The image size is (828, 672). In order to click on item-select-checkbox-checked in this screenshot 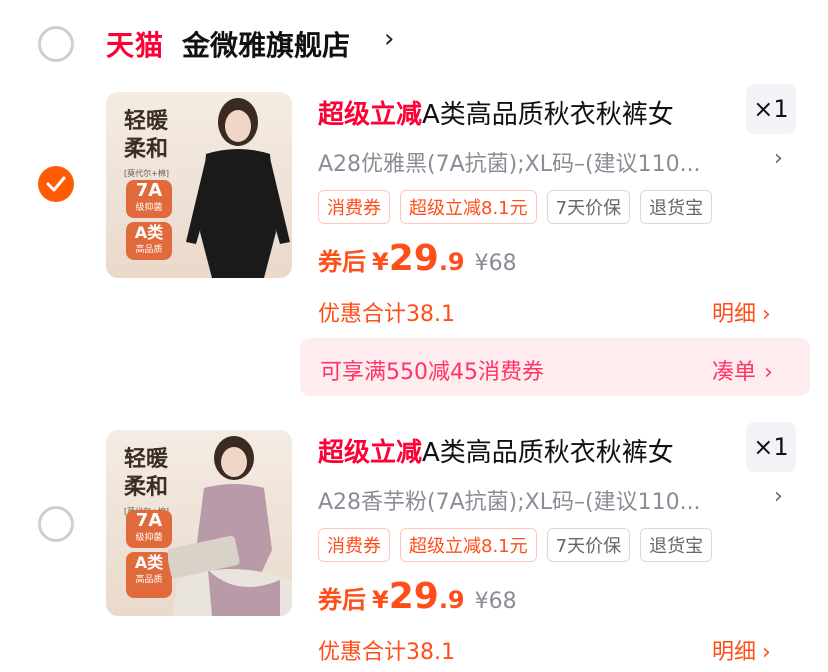, I will do `click(56, 184)`.